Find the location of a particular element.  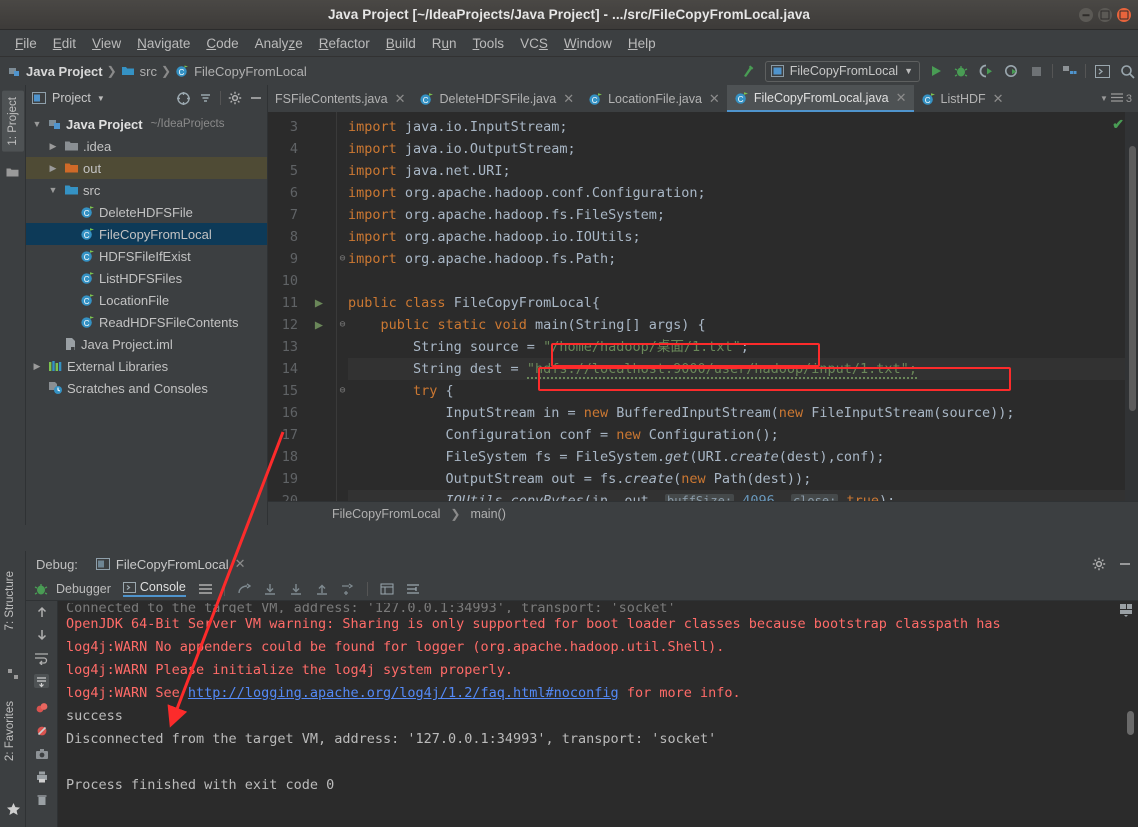

menu-item-run: Run is located at coordinates (444, 43).